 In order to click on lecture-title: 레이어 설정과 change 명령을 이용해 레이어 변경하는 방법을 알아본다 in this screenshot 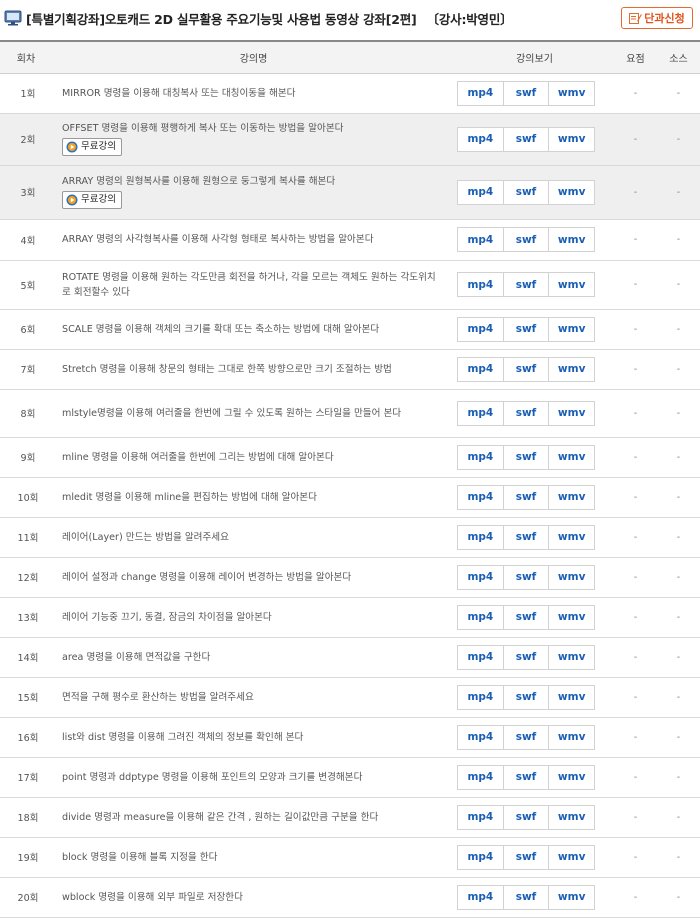, I will do `click(207, 577)`.